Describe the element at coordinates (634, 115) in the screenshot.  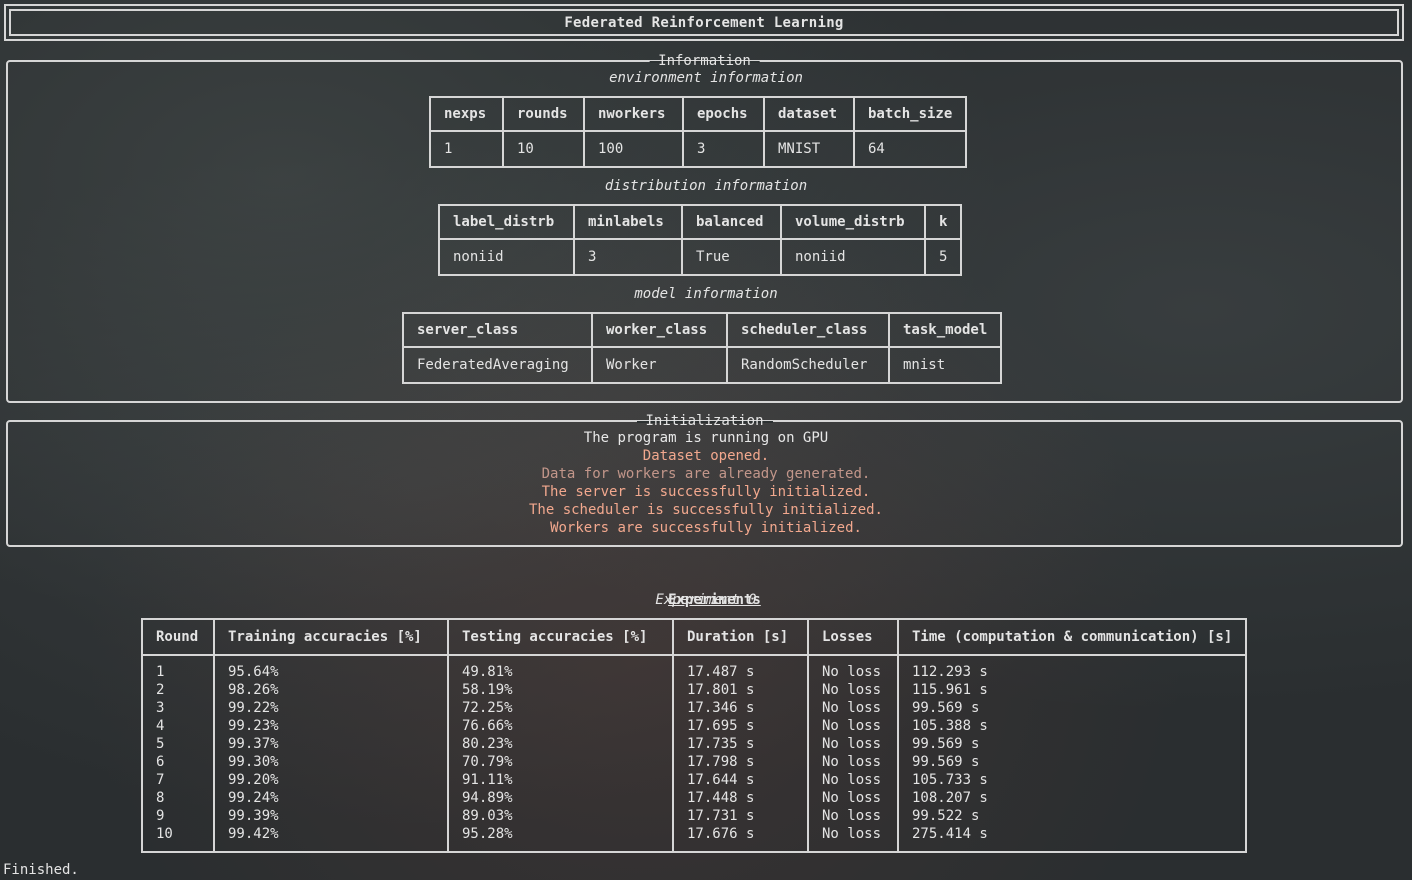
I see `header-nworkers: nworkers` at that location.